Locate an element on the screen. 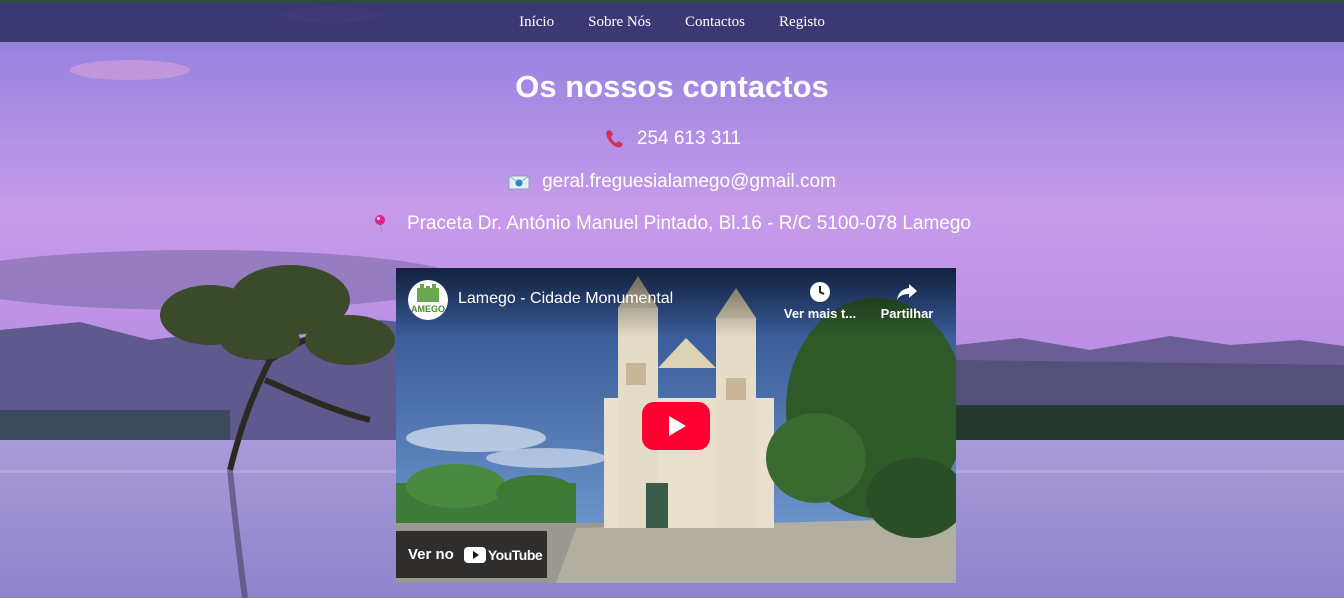 Image resolution: width=1344 pixels, height=598 pixels. play-icon is located at coordinates (676, 426).